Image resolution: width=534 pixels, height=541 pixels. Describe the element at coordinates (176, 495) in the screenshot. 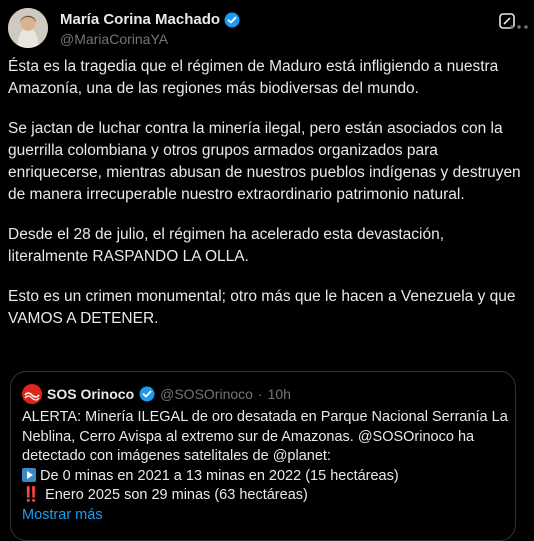

I see `quote-line: Enero 2025 son 29 minas (63 hectáreas)` at that location.